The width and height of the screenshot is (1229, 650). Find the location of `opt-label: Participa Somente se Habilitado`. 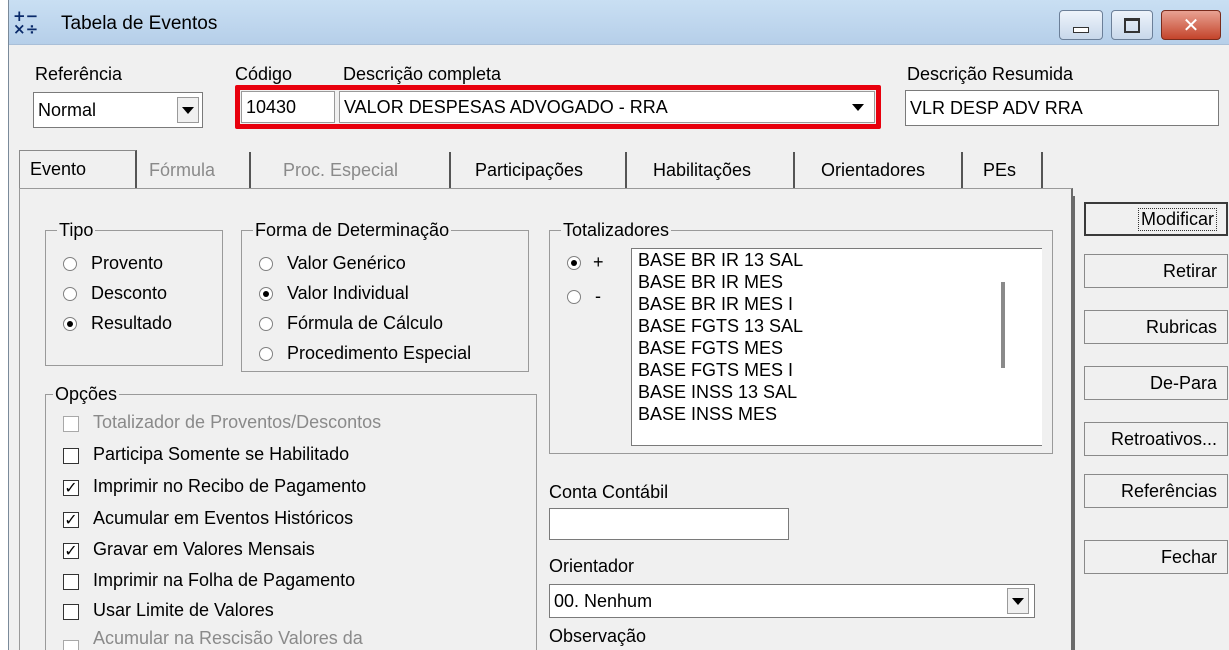

opt-label: Participa Somente se Habilitado is located at coordinates (221, 454).